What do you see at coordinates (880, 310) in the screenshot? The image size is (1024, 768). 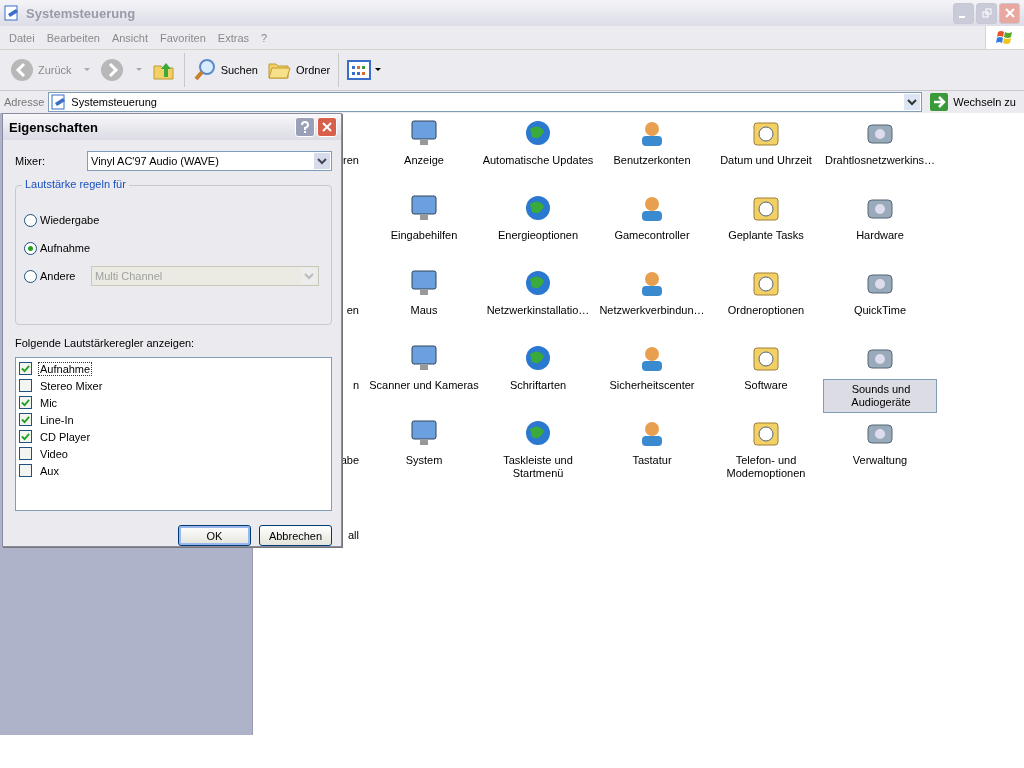 I see `item-label: QuickTime` at bounding box center [880, 310].